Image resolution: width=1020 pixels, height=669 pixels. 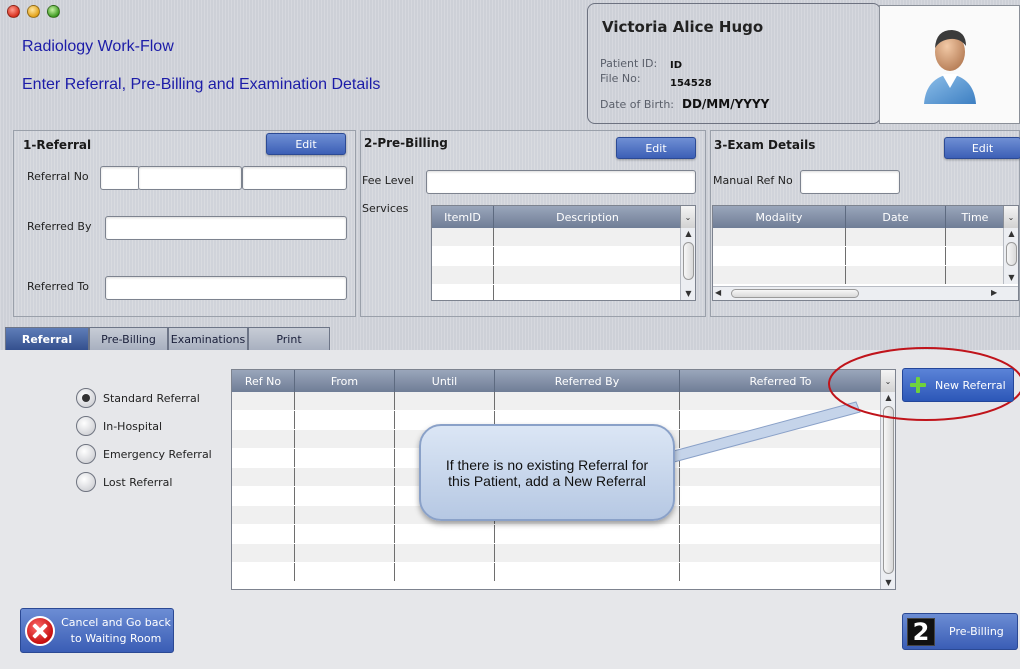 What do you see at coordinates (445, 381) in the screenshot?
I see `column-header: Until` at bounding box center [445, 381].